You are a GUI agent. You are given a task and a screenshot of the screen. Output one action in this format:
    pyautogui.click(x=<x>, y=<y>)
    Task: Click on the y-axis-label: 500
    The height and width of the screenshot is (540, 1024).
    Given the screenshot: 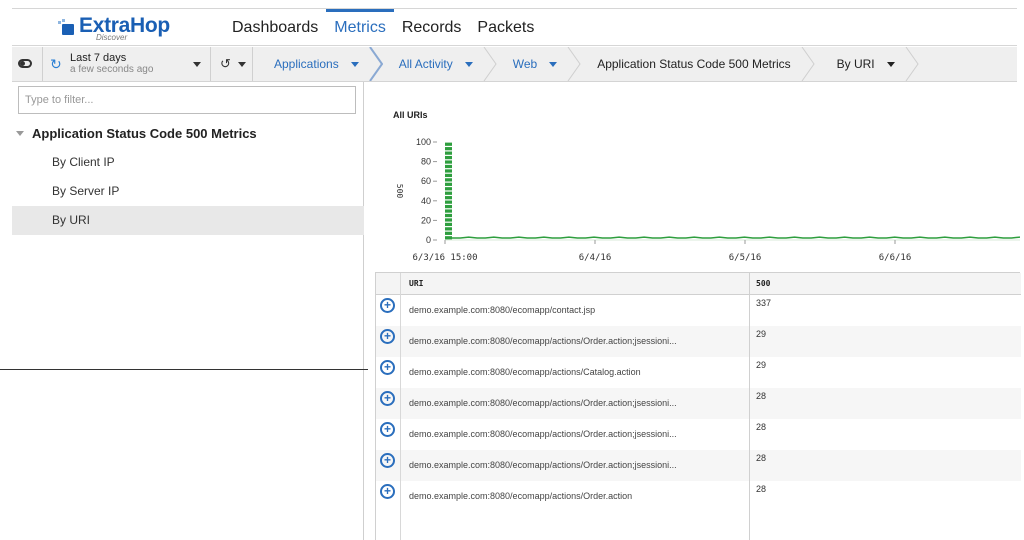 What is the action you would take?
    pyautogui.click(x=399, y=191)
    